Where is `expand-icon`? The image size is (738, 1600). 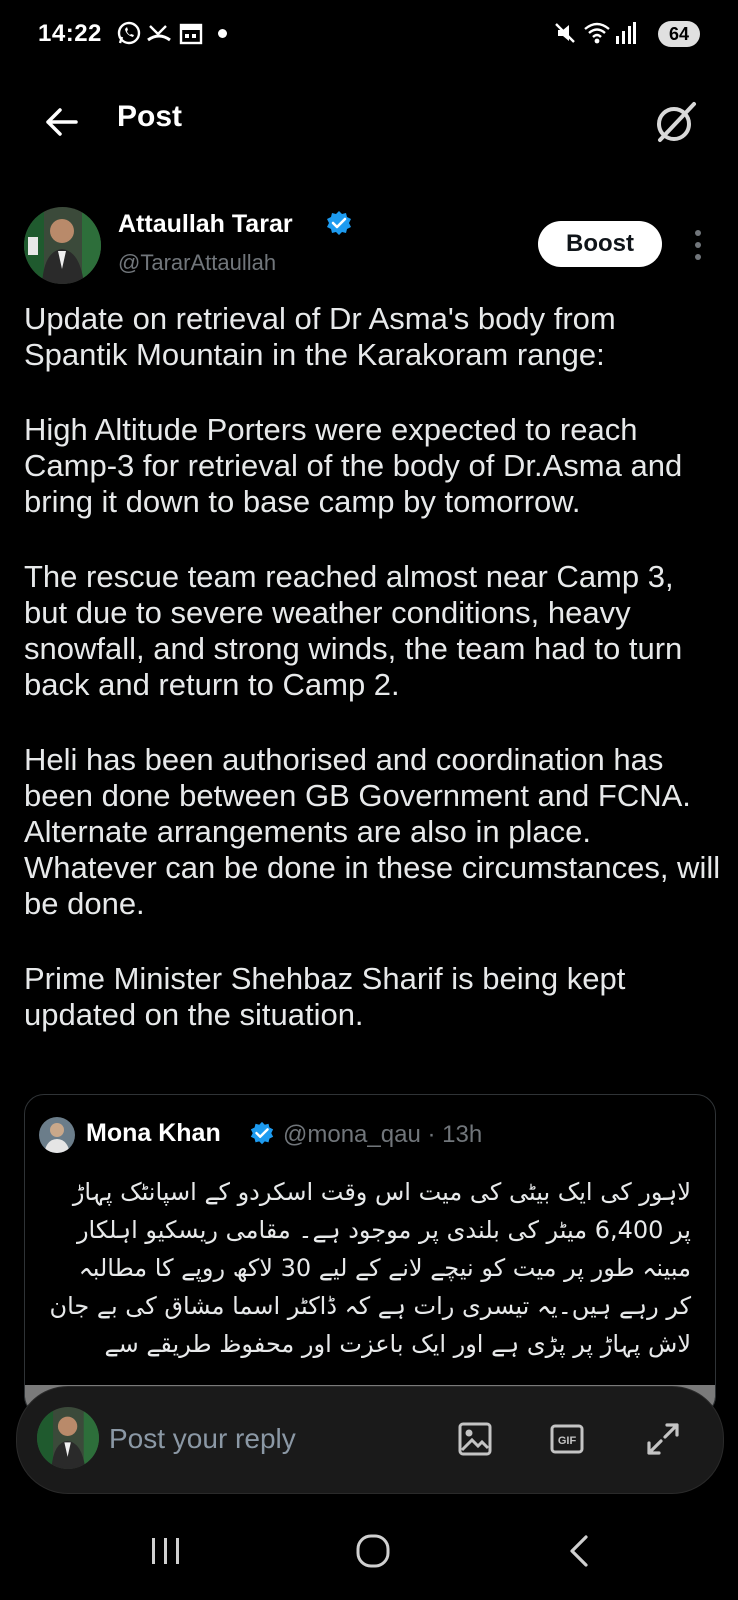 expand-icon is located at coordinates (663, 1439).